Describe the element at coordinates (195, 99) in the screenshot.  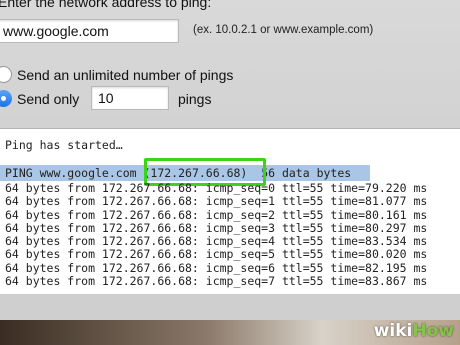
I see `pings-unit-label: pings` at that location.